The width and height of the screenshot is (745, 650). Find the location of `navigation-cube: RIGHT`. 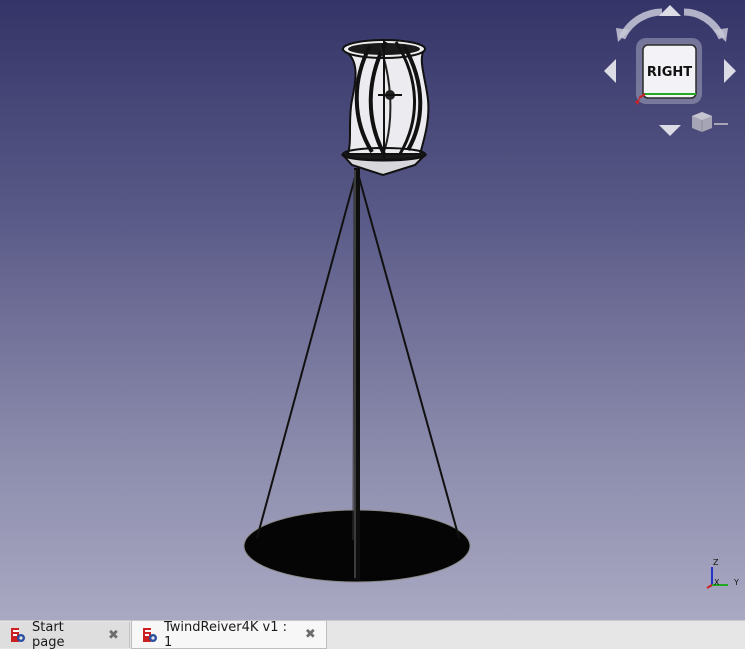

navigation-cube: RIGHT is located at coordinates (672, 72).